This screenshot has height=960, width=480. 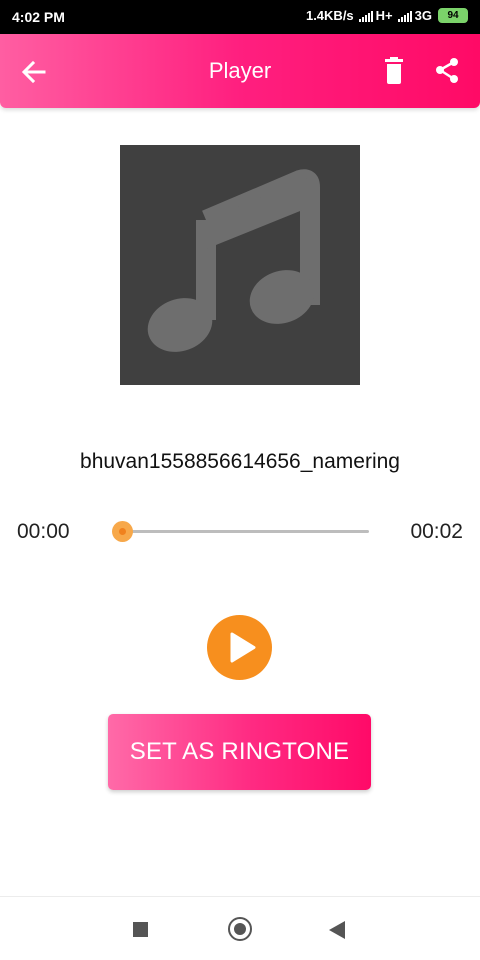 What do you see at coordinates (394, 71) in the screenshot?
I see `trash-icon` at bounding box center [394, 71].